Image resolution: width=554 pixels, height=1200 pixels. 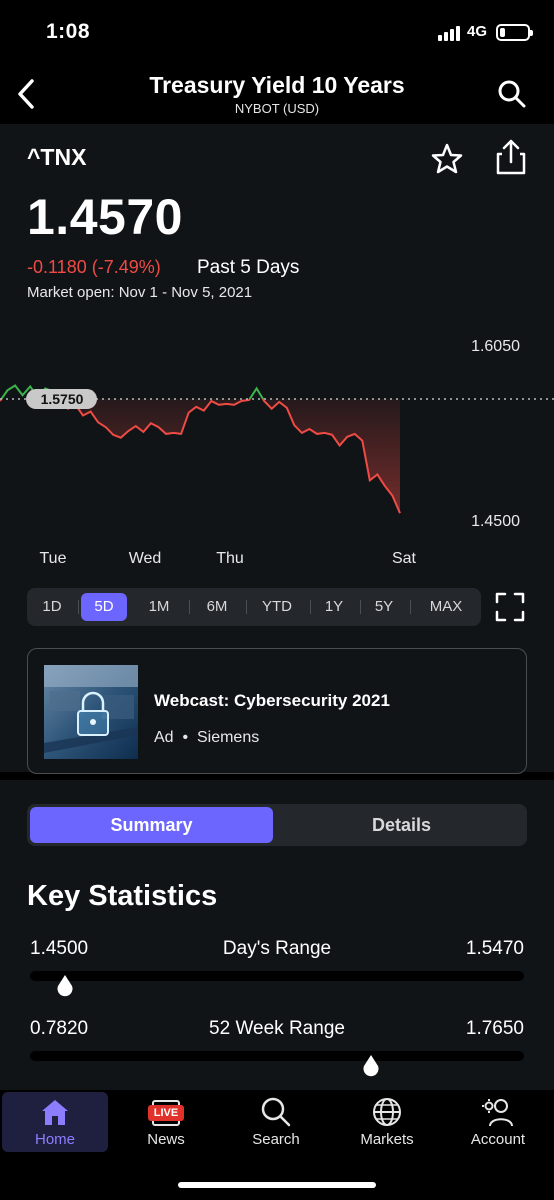 What do you see at coordinates (164, 737) in the screenshot?
I see `ad-label: Ad` at bounding box center [164, 737].